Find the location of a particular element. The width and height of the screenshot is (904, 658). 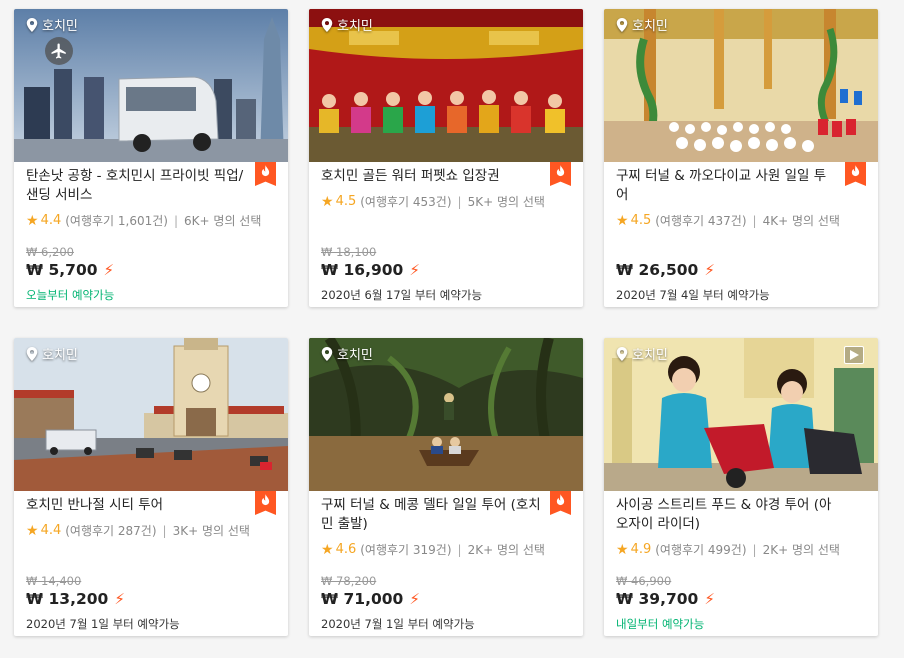

product-title: 구찌 터널 & 메콩 델타 일일 투어 (호치민 출발) is located at coordinates (431, 515).